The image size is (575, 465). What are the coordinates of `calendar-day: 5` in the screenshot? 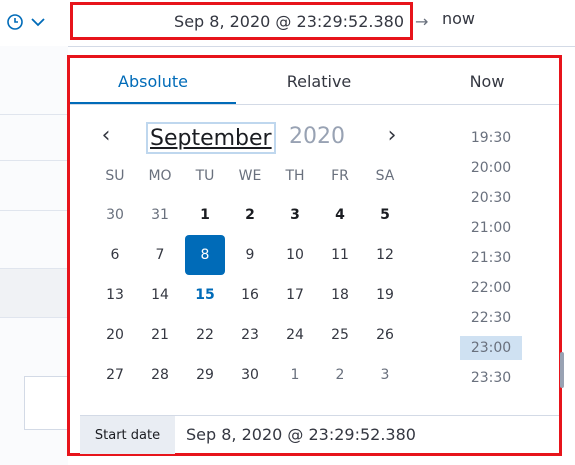 It's located at (385, 215).